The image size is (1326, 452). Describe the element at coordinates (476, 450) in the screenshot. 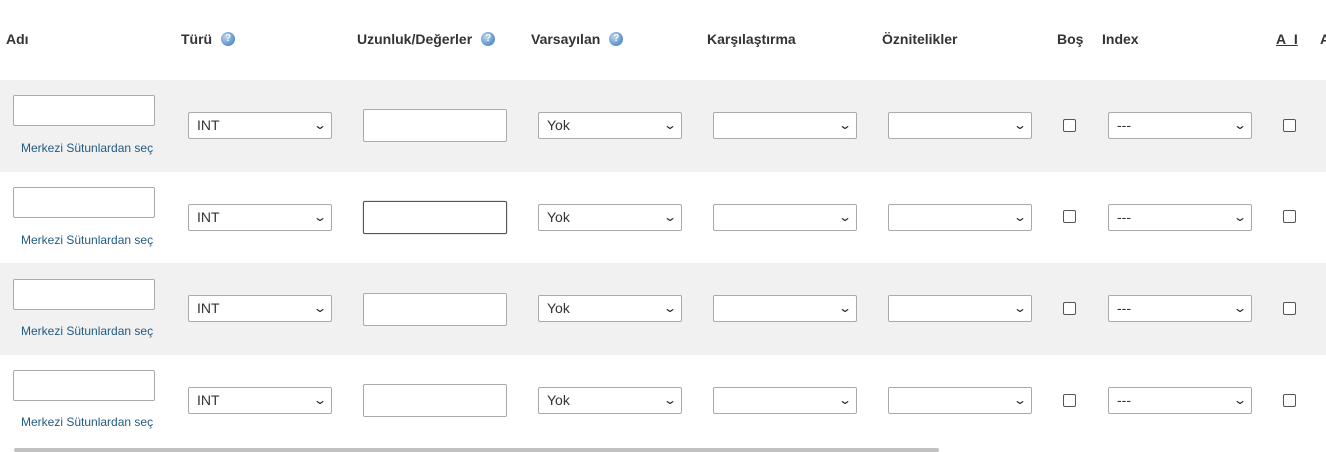

I see `horizontal-scrollbar` at that location.